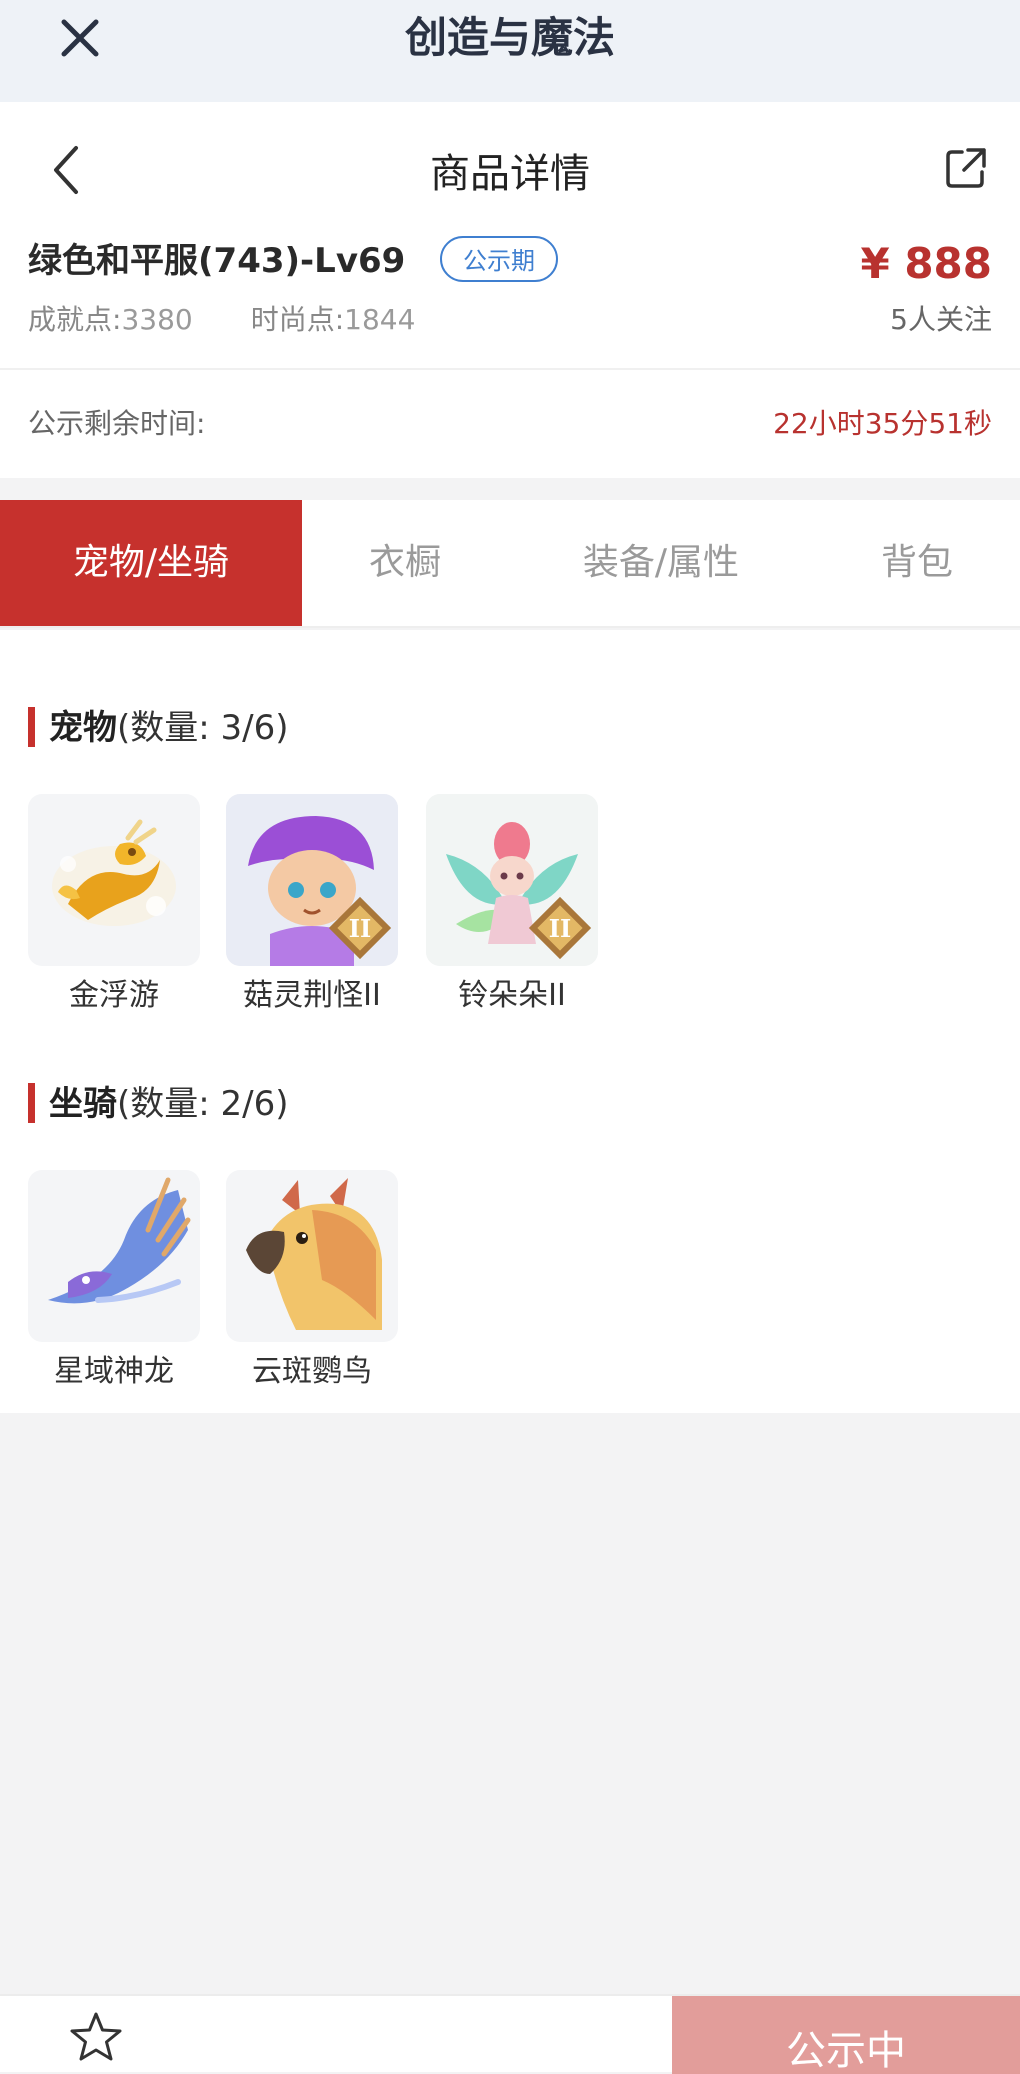 The width and height of the screenshot is (1020, 2074). What do you see at coordinates (221, 320) in the screenshot?
I see `item-stats: 成就点:3380 时尚点:1844` at bounding box center [221, 320].